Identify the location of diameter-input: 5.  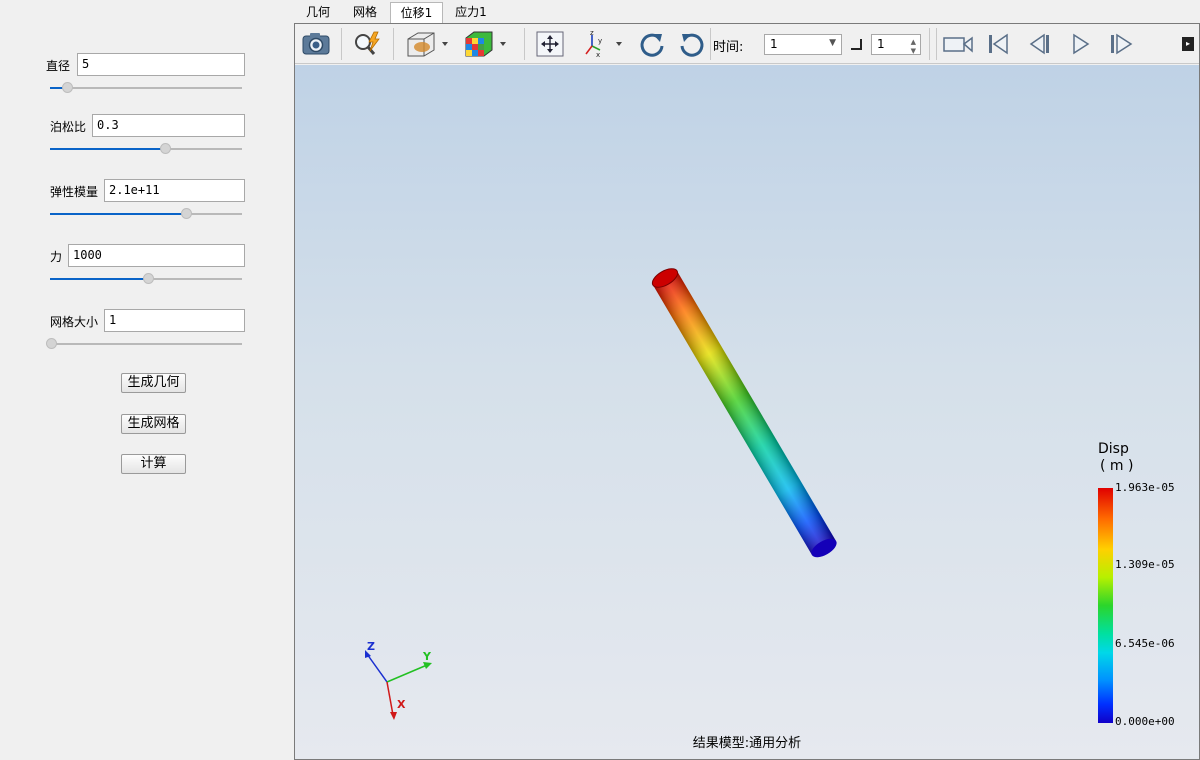
(161, 64).